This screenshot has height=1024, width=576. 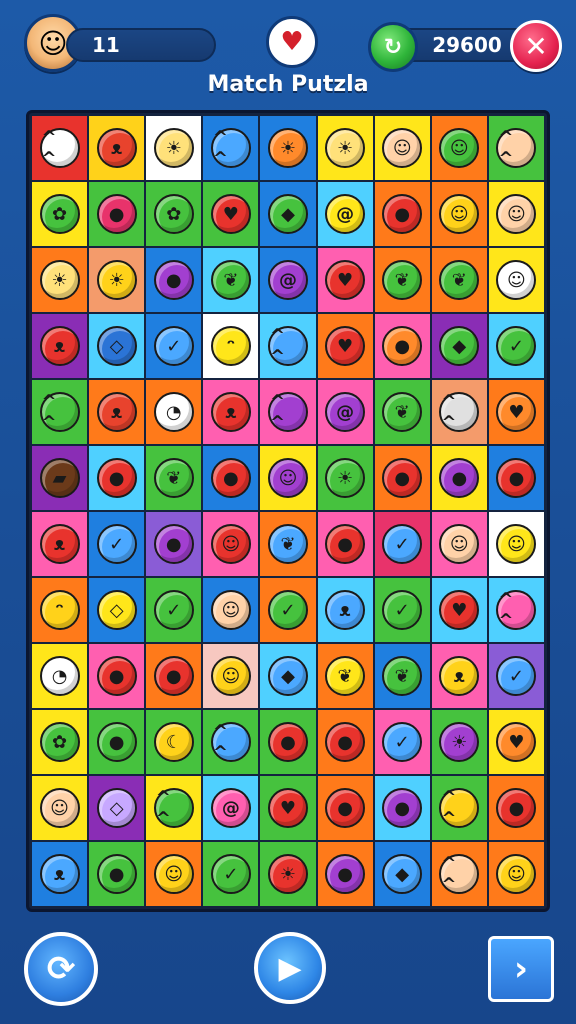 I want to click on tile-2-2: ●, so click(x=174, y=280).